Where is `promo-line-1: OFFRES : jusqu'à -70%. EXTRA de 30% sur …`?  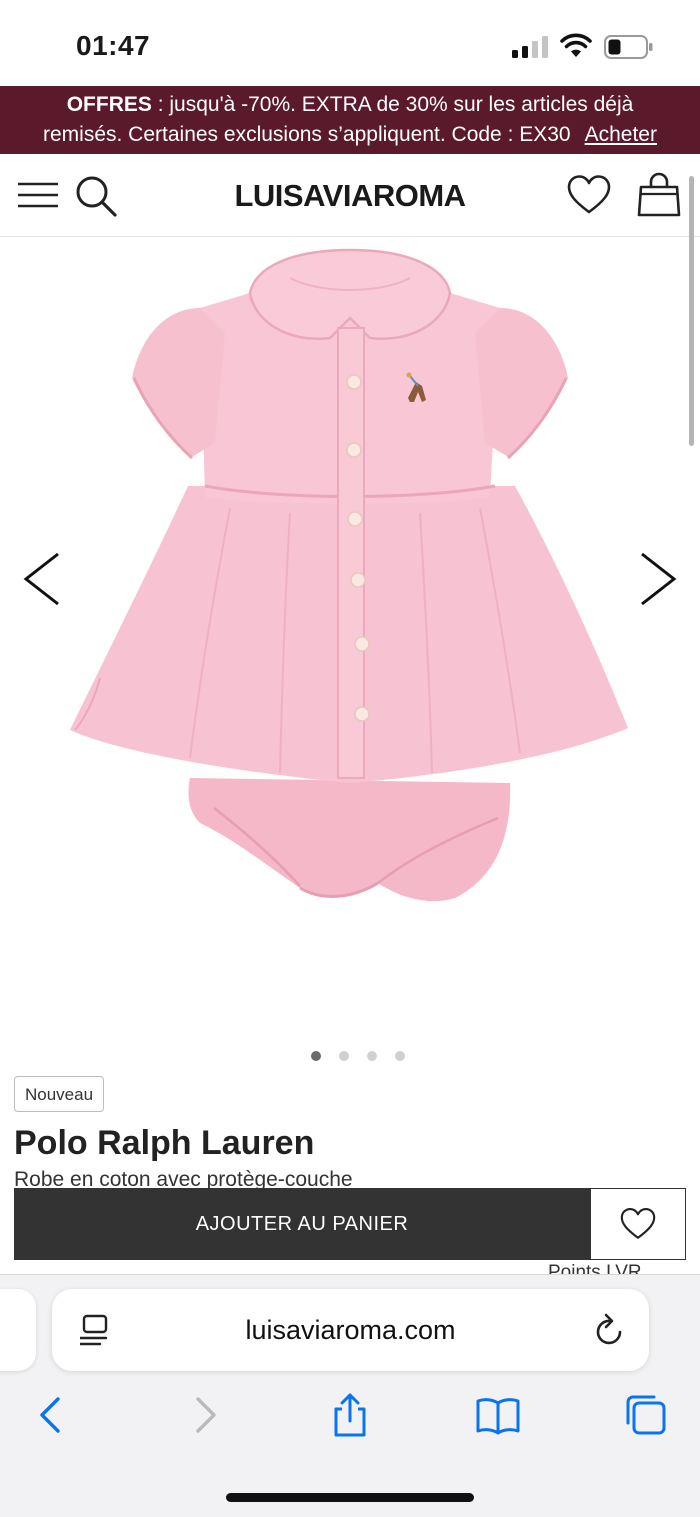 promo-line-1: OFFRES : jusqu'à -70%. EXTRA de 30% sur … is located at coordinates (350, 105).